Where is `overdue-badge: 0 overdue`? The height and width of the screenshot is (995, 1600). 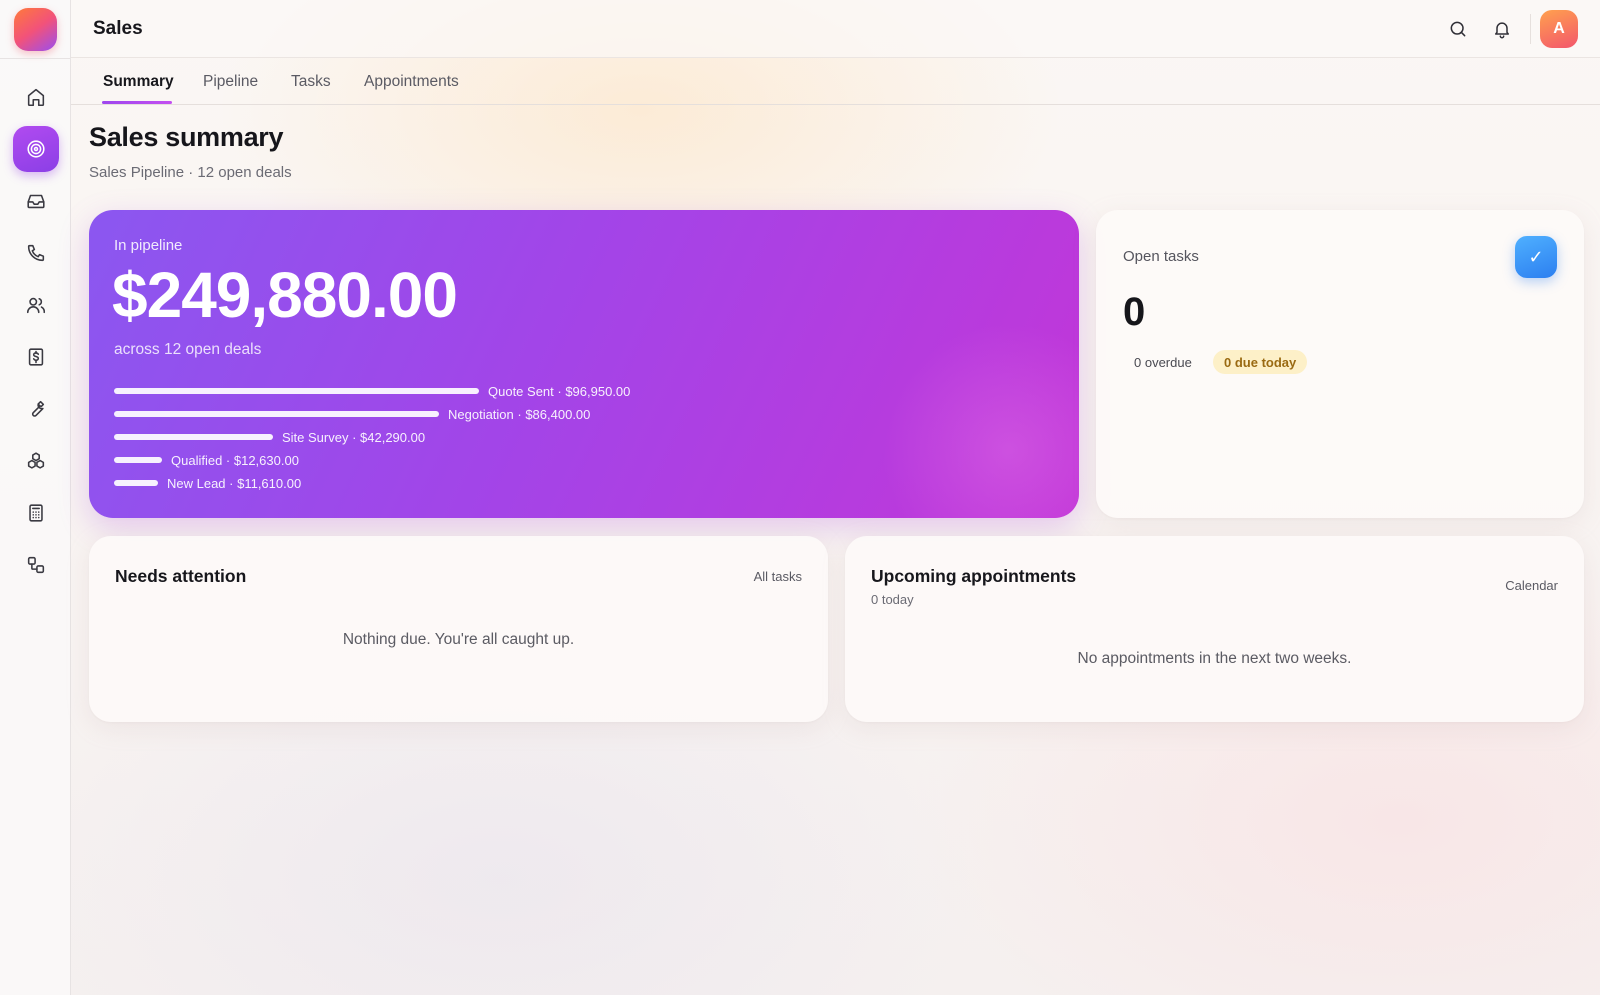
overdue-badge: 0 overdue is located at coordinates (1163, 362).